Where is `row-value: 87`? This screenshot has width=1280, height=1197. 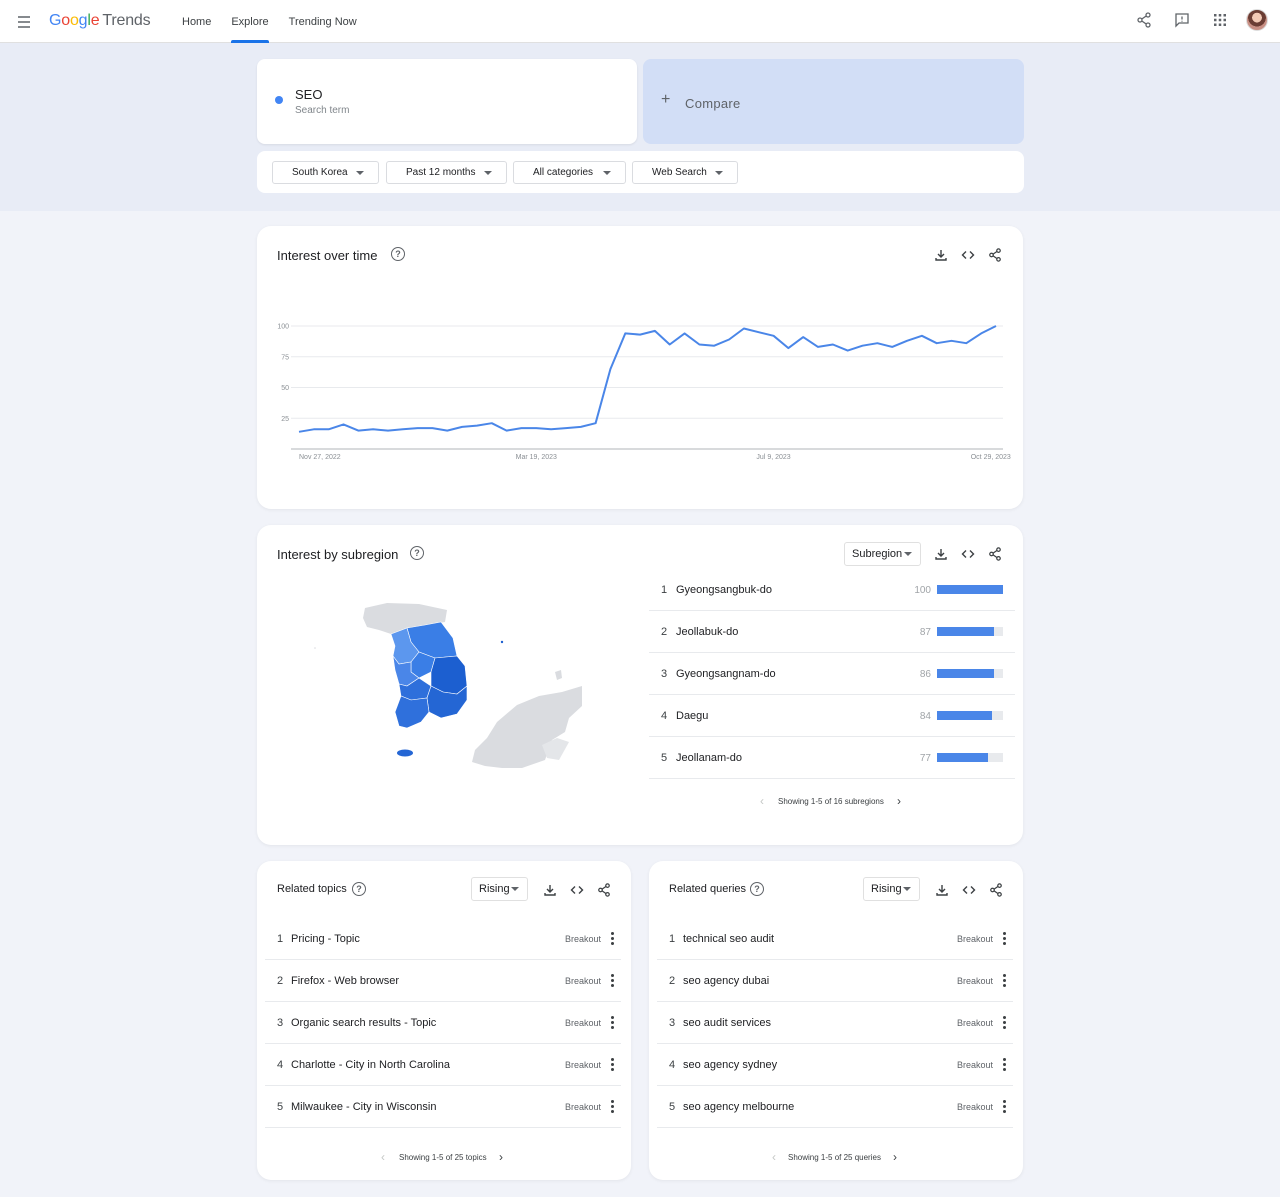
row-value: 87 is located at coordinates (925, 632).